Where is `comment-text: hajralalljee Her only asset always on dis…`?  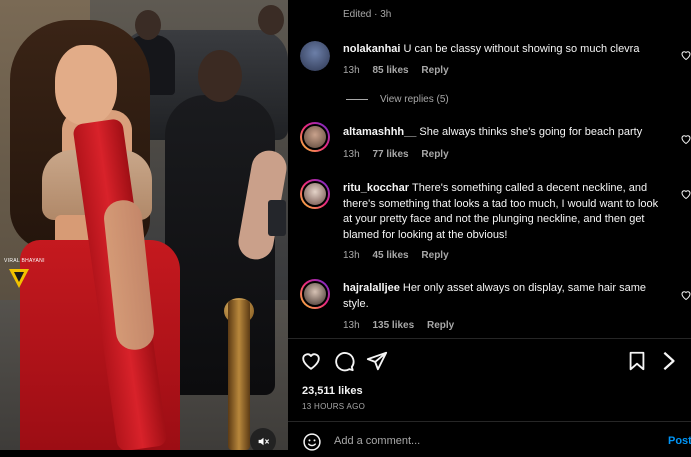
comment-text: hajralalljee Her only asset always on dis… is located at coordinates (502, 296).